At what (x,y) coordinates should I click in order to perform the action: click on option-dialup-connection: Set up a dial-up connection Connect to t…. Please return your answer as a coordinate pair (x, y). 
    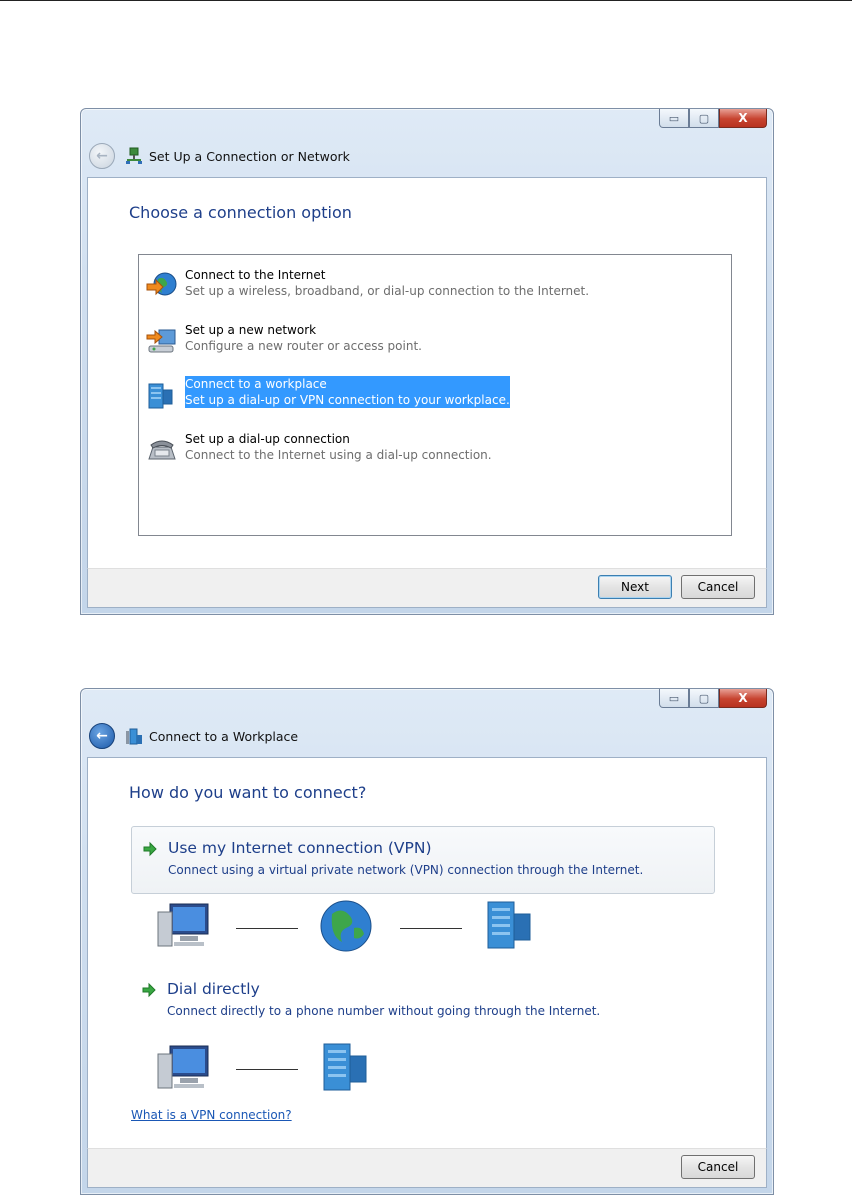
    Looking at the image, I should click on (318, 450).